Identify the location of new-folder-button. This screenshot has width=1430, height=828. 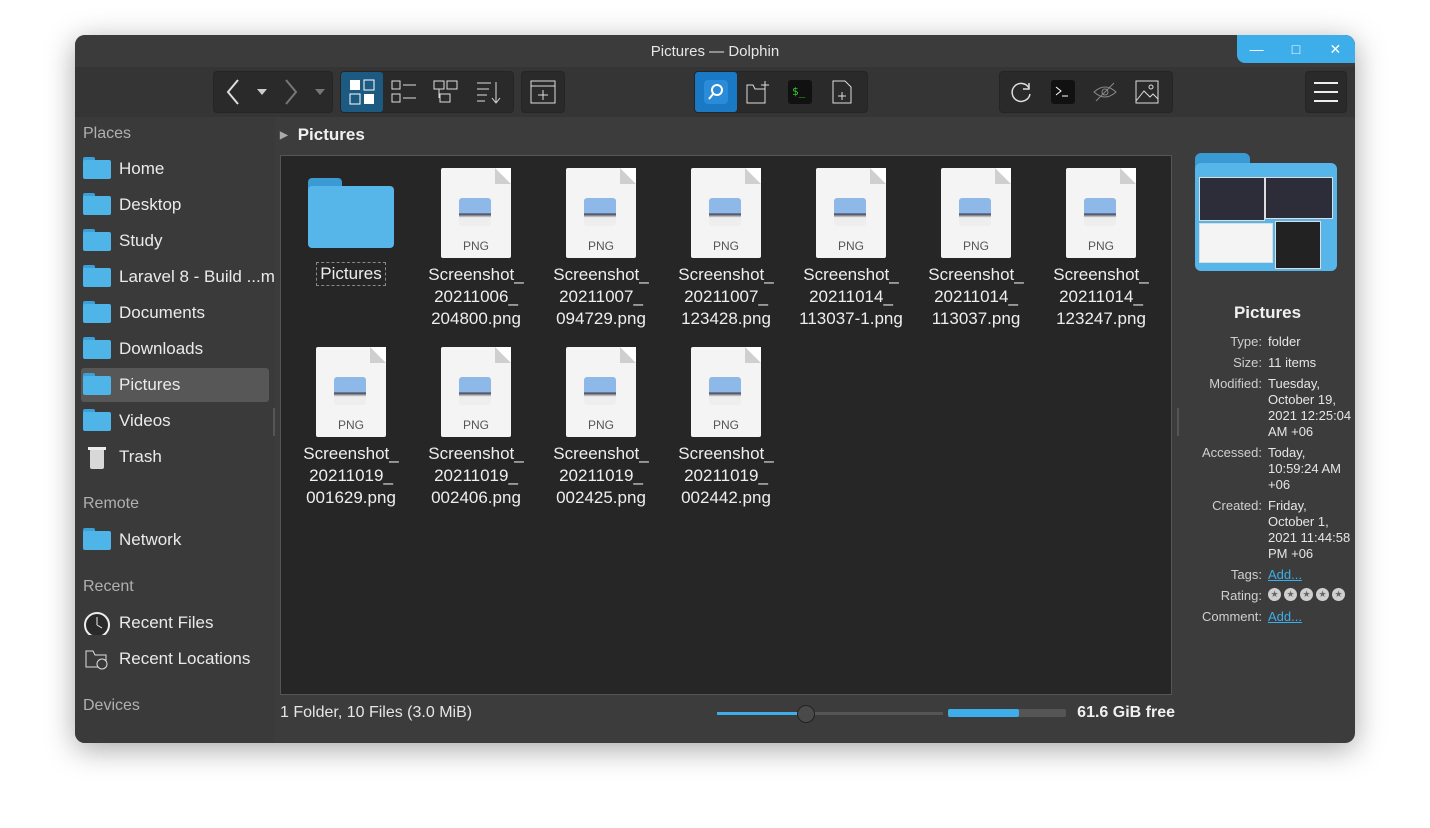
(758, 92).